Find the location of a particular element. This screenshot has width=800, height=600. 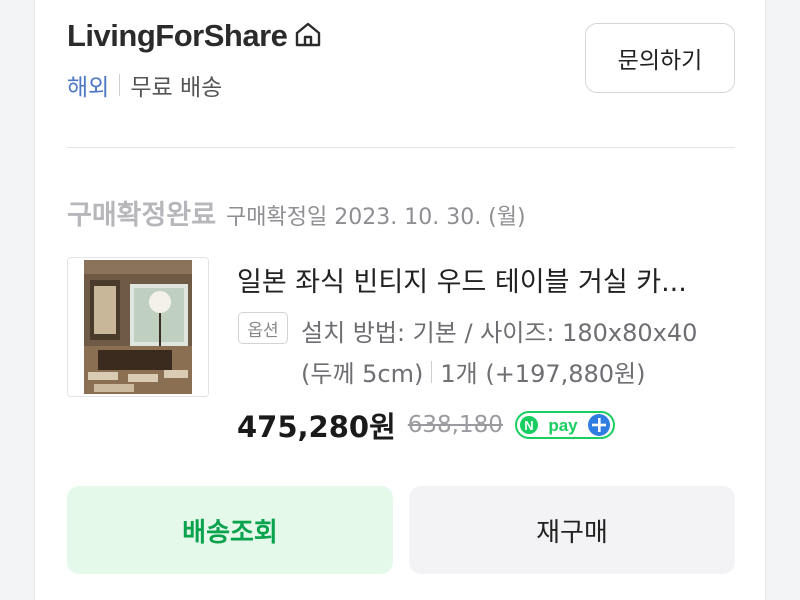

option-badge: 옵션 is located at coordinates (263, 328).